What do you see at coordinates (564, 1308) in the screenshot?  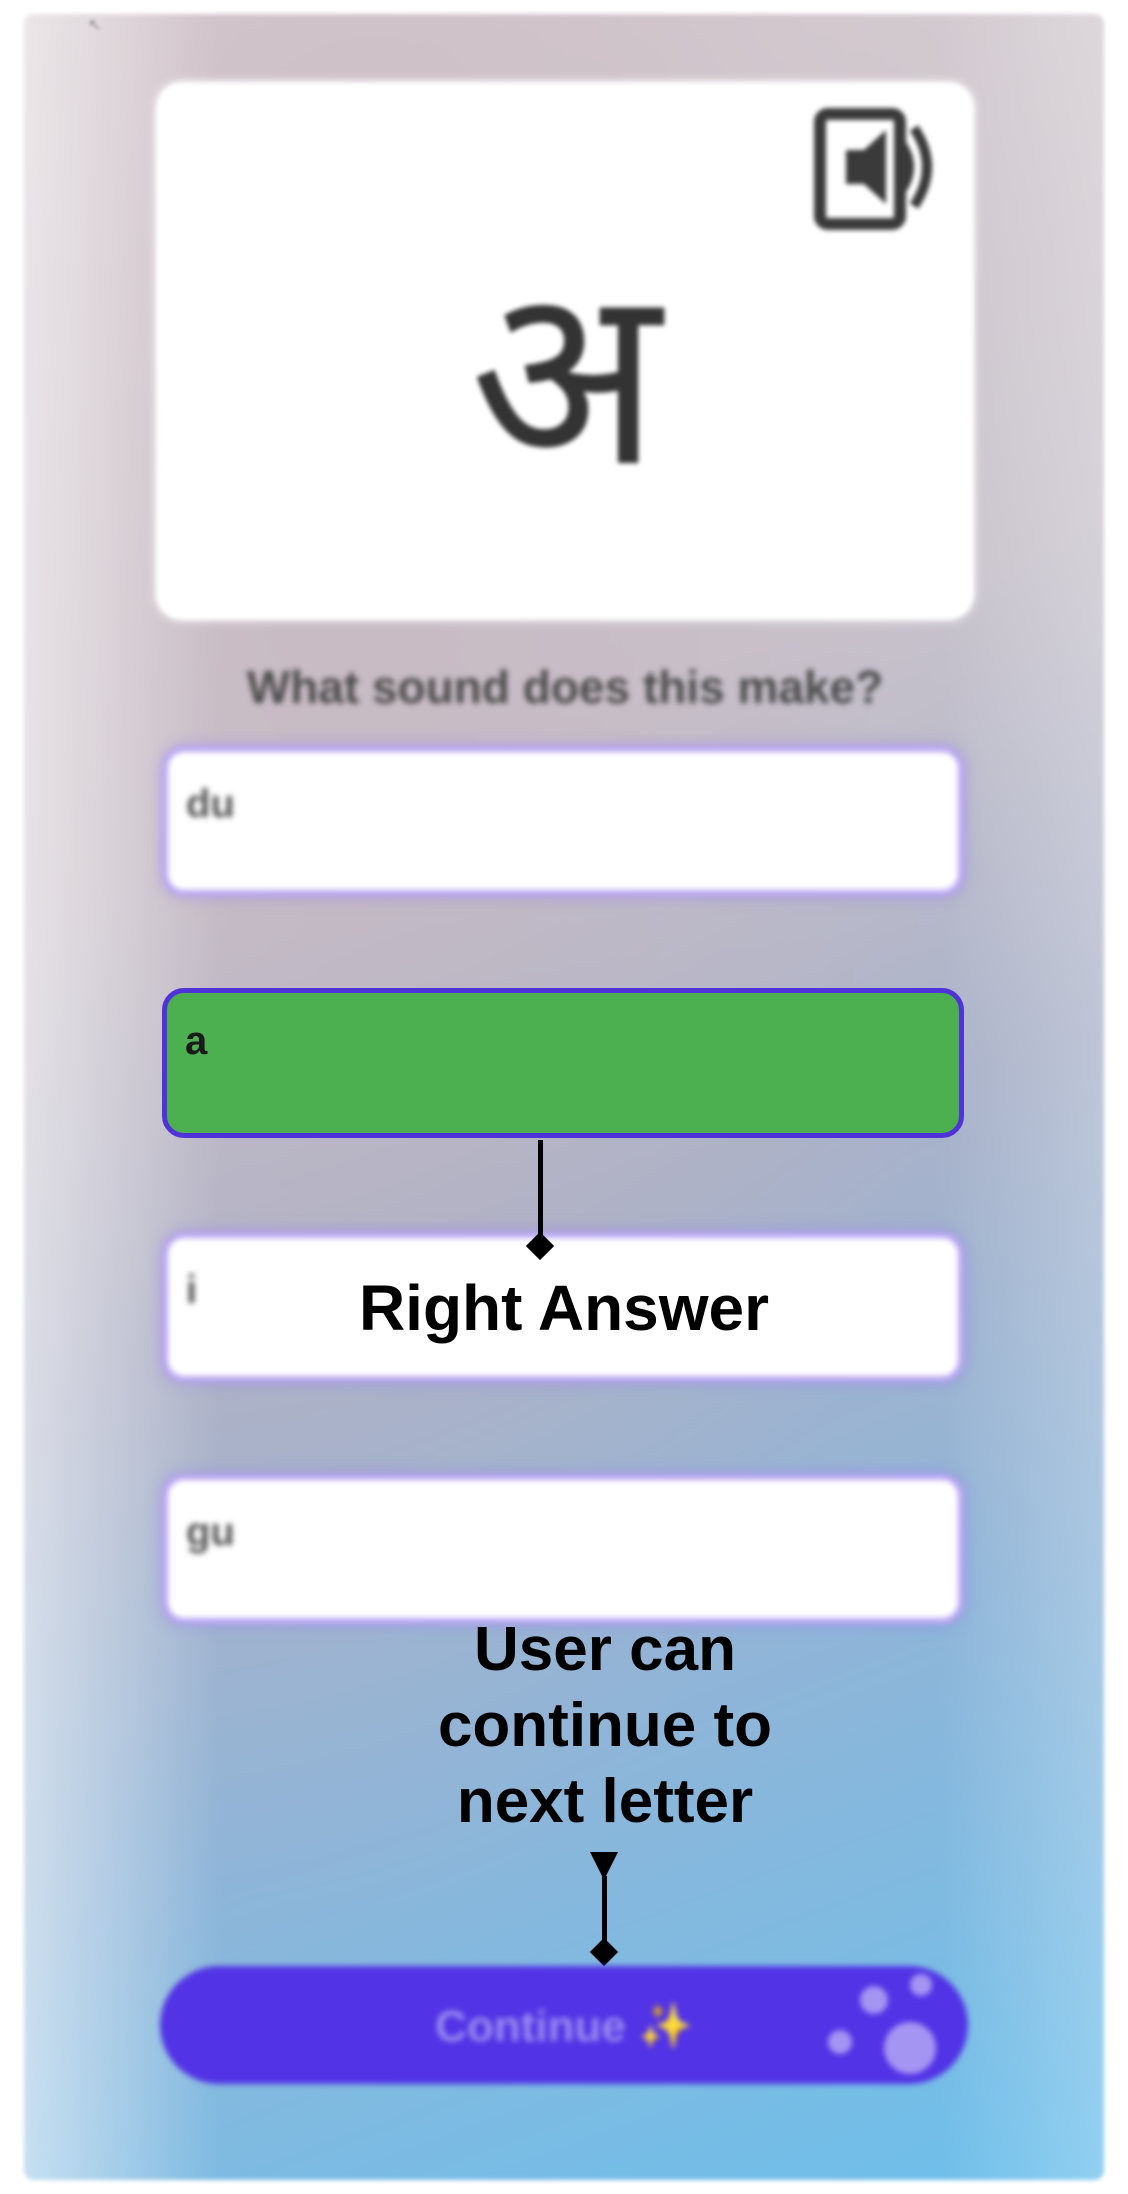 I see `right-answer-annotation: Right Answer` at bounding box center [564, 1308].